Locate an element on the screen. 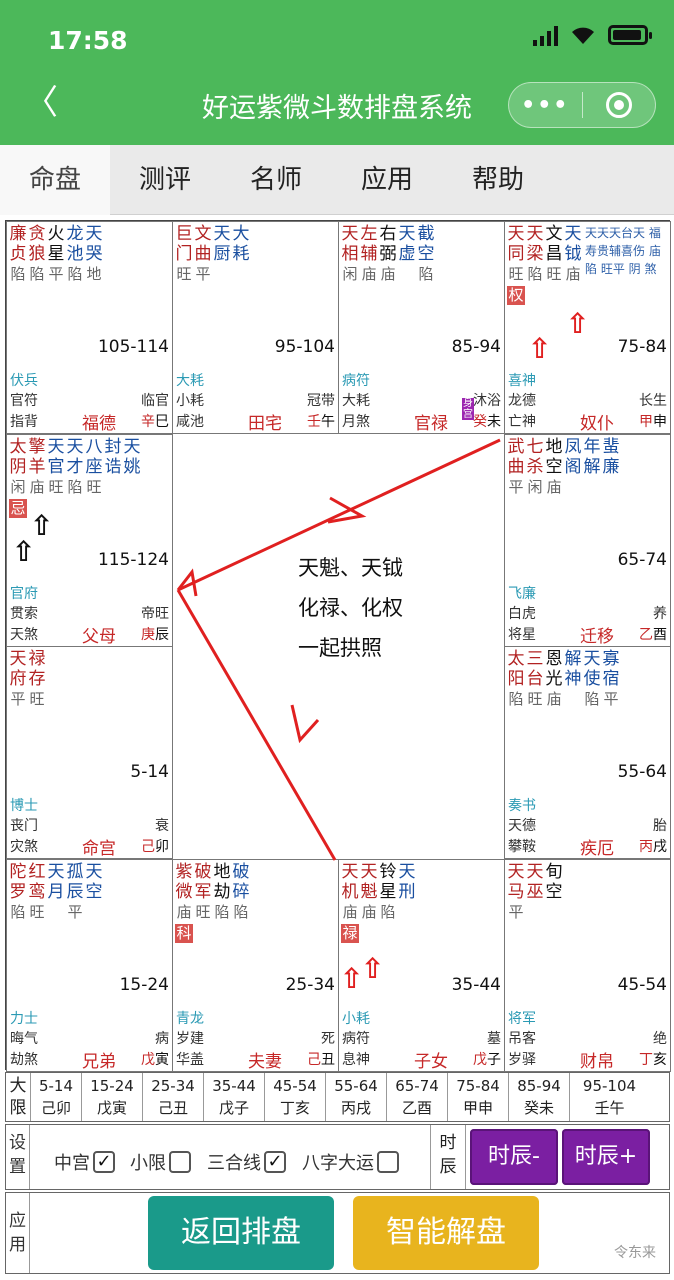 The height and width of the screenshot is (1280, 674). decade-item: 15-24 戊寅 is located at coordinates (112, 1097).